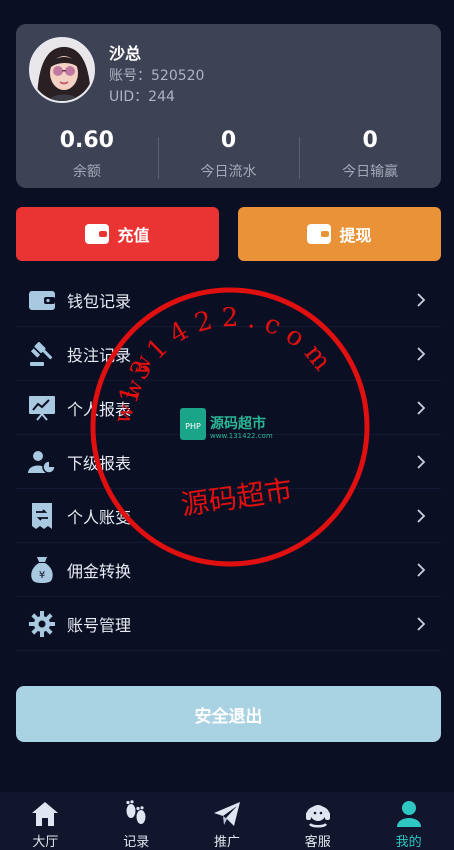  I want to click on withdraw-label: 提现, so click(355, 235).